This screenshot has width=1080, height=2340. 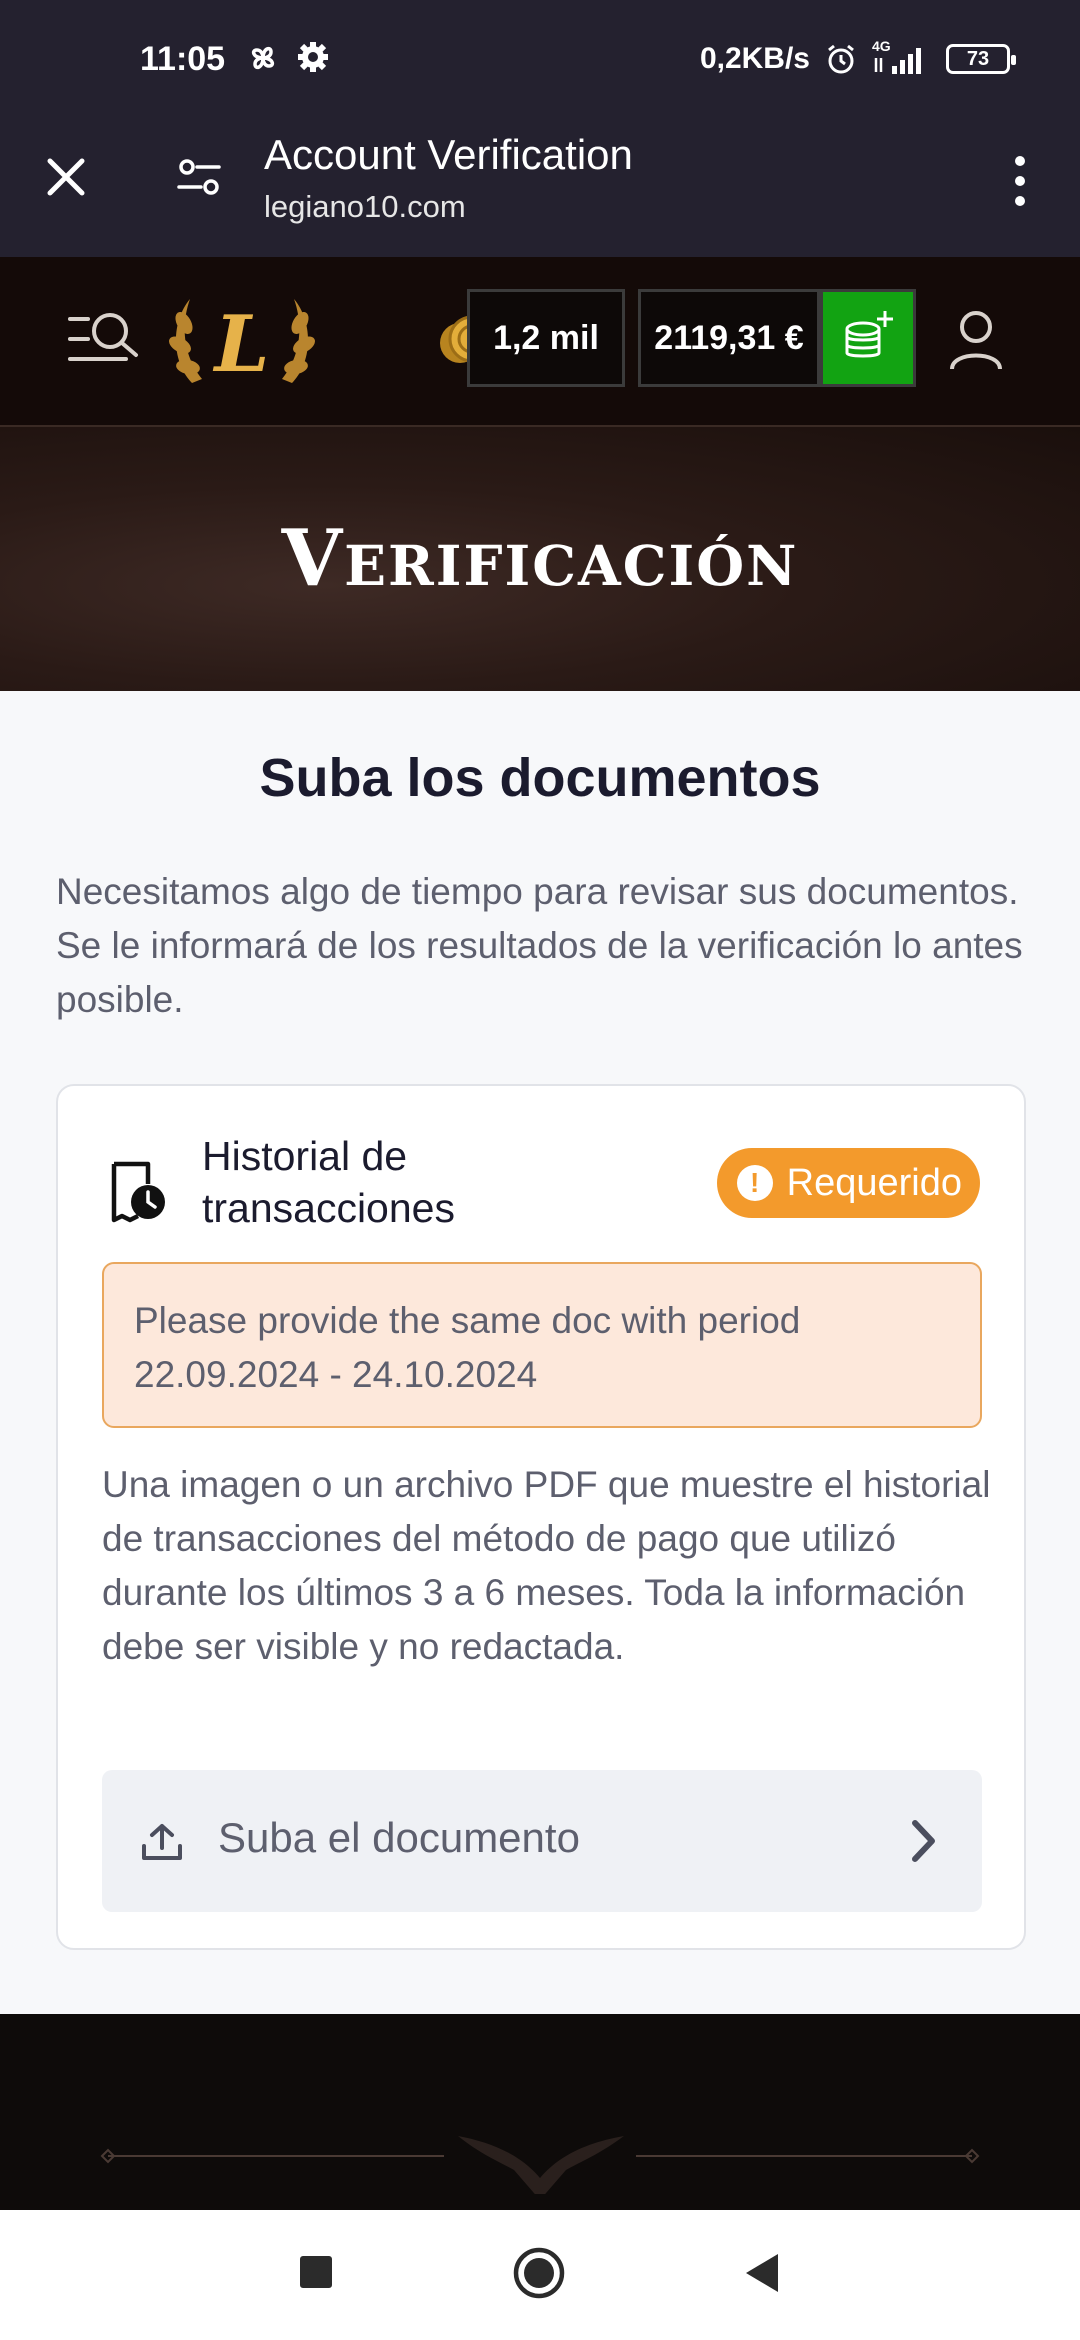 I want to click on back-button, so click(x=762, y=2273).